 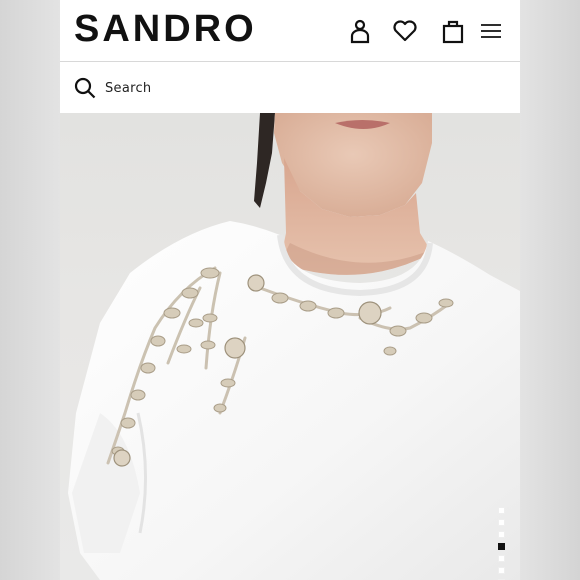 I want to click on right-backdrop, so click(x=550, y=290).